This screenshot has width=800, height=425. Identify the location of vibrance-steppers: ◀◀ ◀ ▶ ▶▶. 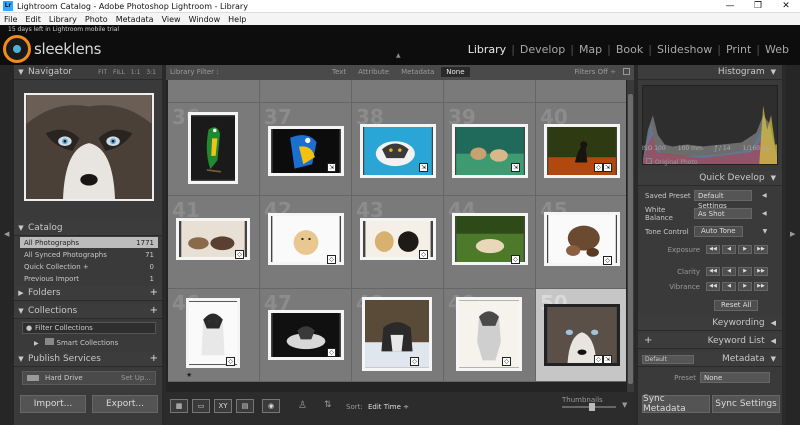
(738, 286).